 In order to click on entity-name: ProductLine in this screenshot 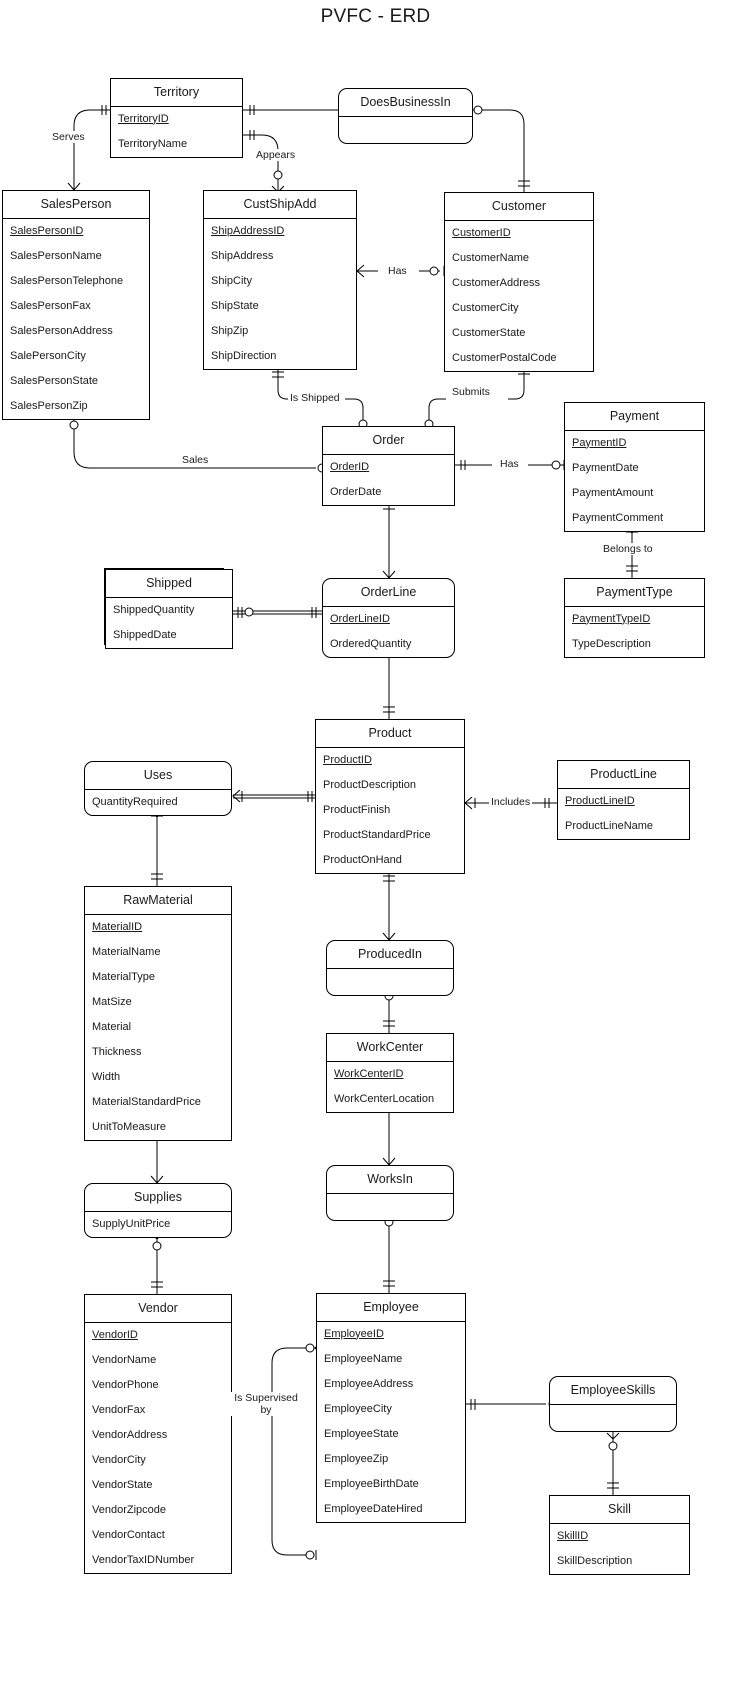, I will do `click(623, 775)`.